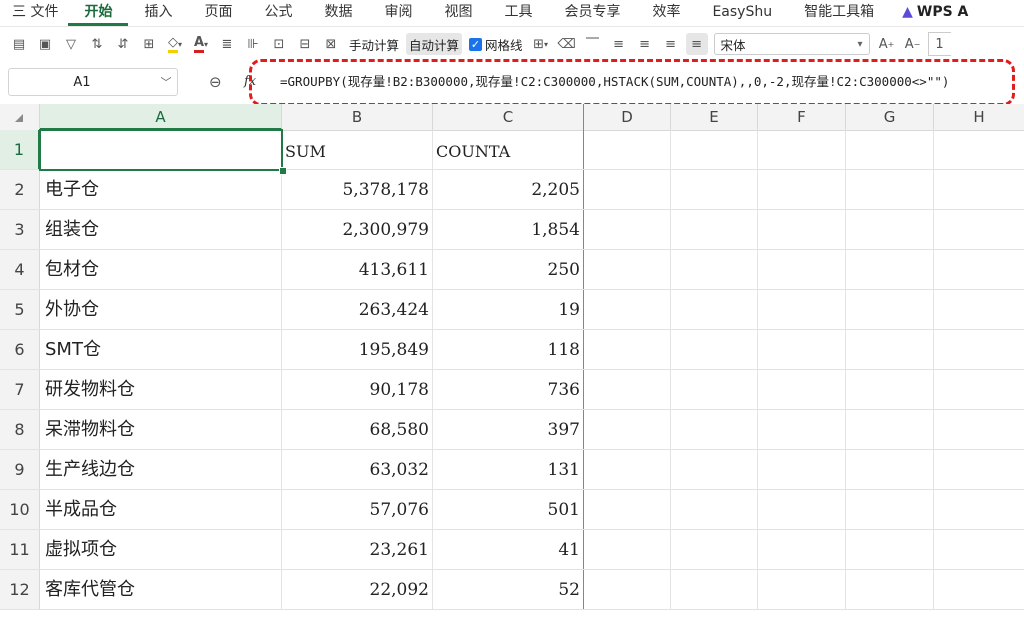 The image size is (1024, 617). Describe the element at coordinates (250, 81) in the screenshot. I see `fx-icon: fx` at that location.